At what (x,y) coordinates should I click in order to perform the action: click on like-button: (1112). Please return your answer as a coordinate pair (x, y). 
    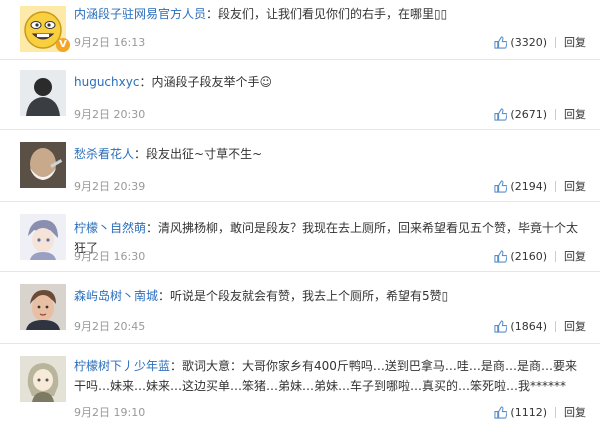
    Looking at the image, I should click on (520, 412).